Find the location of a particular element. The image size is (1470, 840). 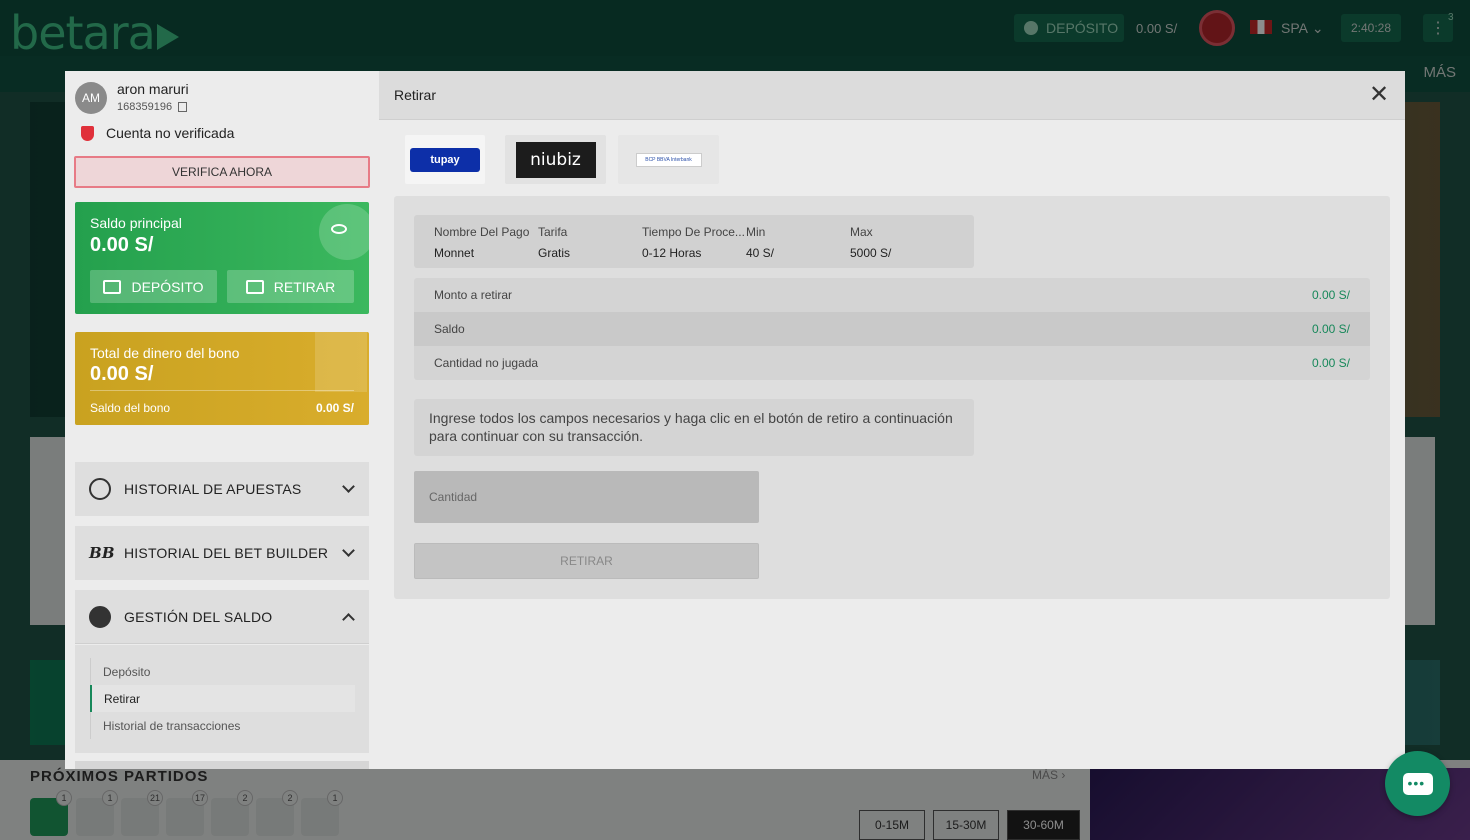

payment-method-tupay: tupay is located at coordinates (445, 159).